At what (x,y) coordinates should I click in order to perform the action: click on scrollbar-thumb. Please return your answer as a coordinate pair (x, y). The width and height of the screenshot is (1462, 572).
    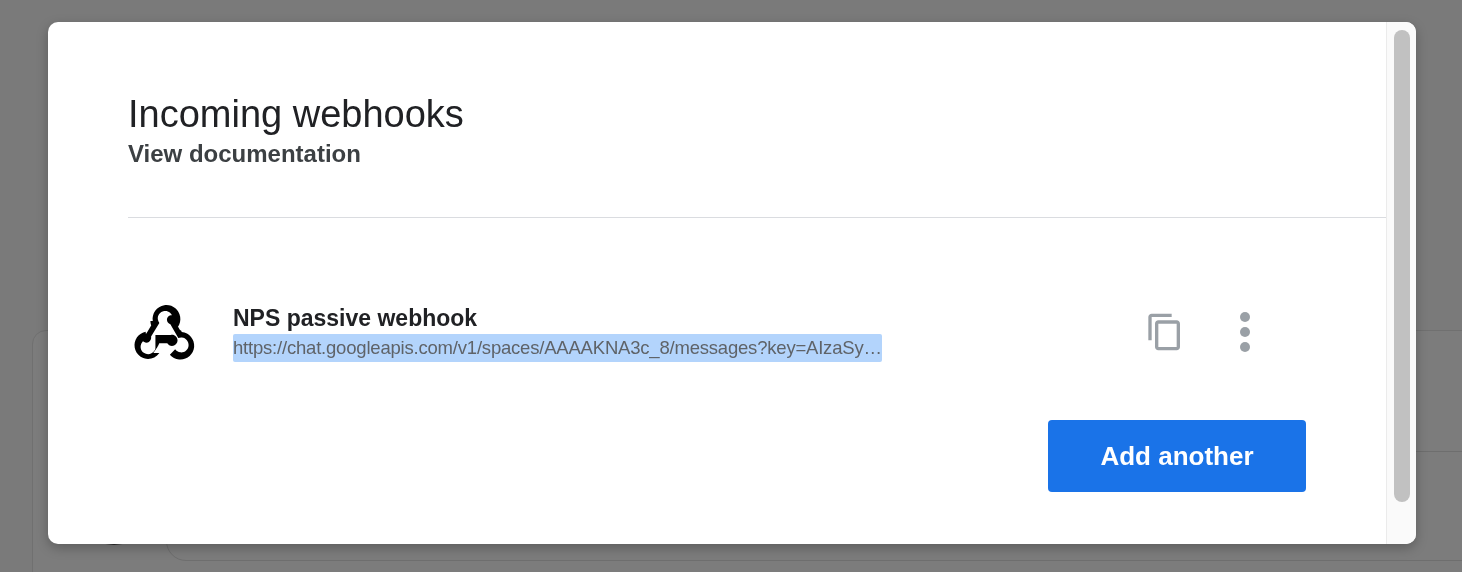
    Looking at the image, I should click on (1402, 266).